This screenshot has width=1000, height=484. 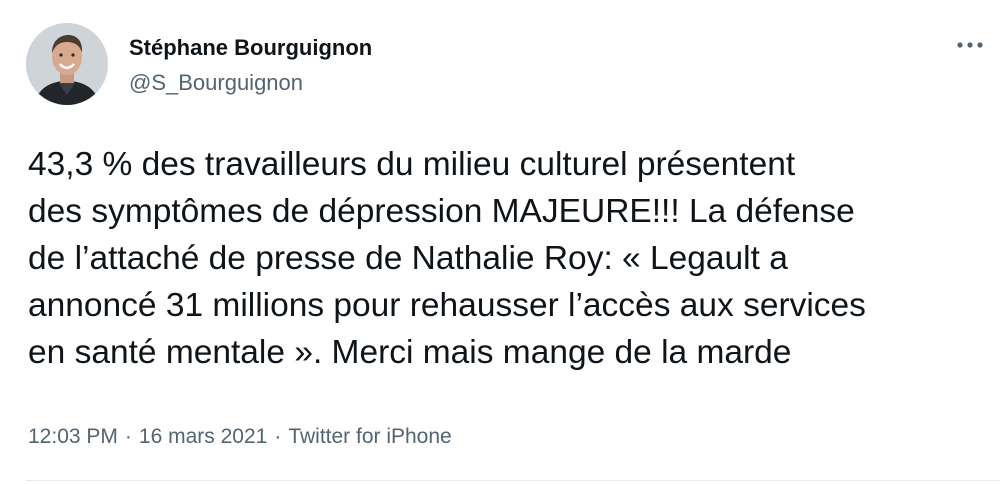 What do you see at coordinates (73, 436) in the screenshot?
I see `tweet-time: 12:03 PM` at bounding box center [73, 436].